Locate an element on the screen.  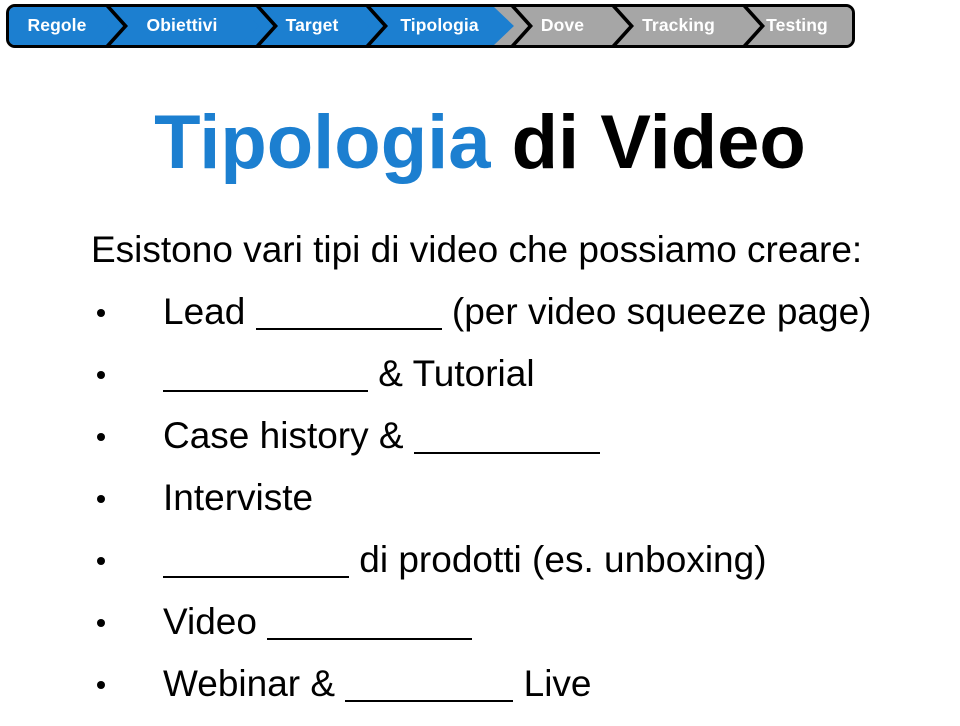
page-title: Tipologia di Video is located at coordinates (480, 143).